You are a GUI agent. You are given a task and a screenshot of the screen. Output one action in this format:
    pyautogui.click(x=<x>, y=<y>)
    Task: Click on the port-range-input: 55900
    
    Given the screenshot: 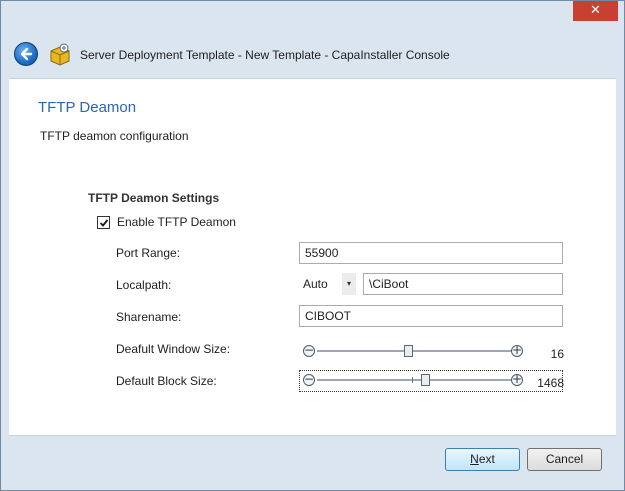 What is the action you would take?
    pyautogui.click(x=431, y=253)
    